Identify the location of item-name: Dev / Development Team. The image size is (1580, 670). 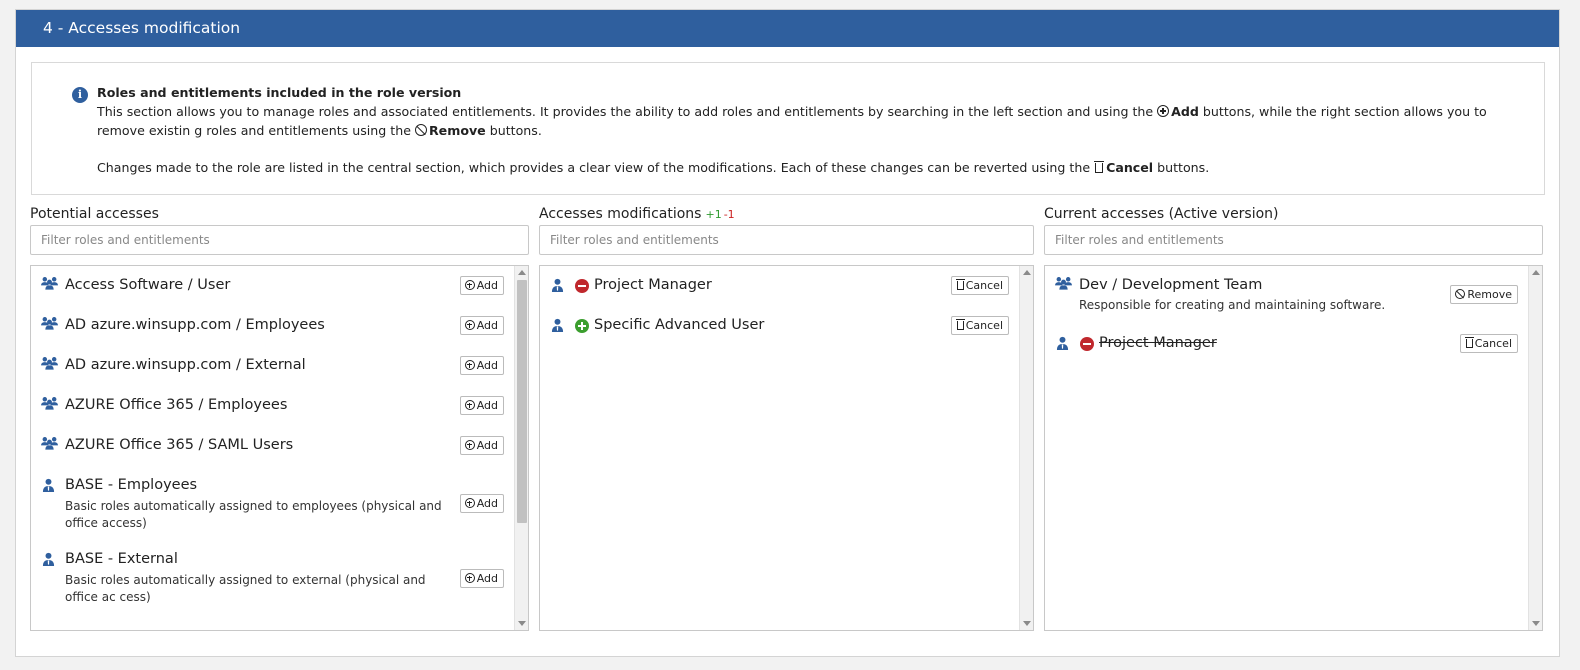
(1171, 285).